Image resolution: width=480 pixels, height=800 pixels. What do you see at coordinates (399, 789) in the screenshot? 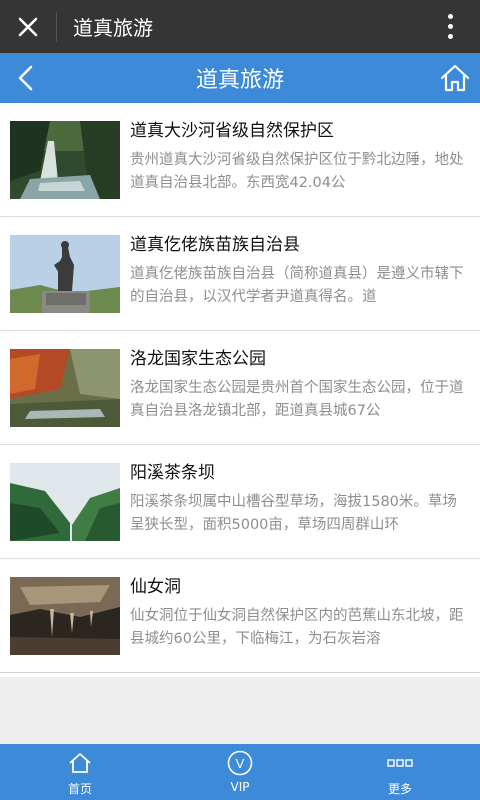
I see `tab-more-label: 更多` at bounding box center [399, 789].